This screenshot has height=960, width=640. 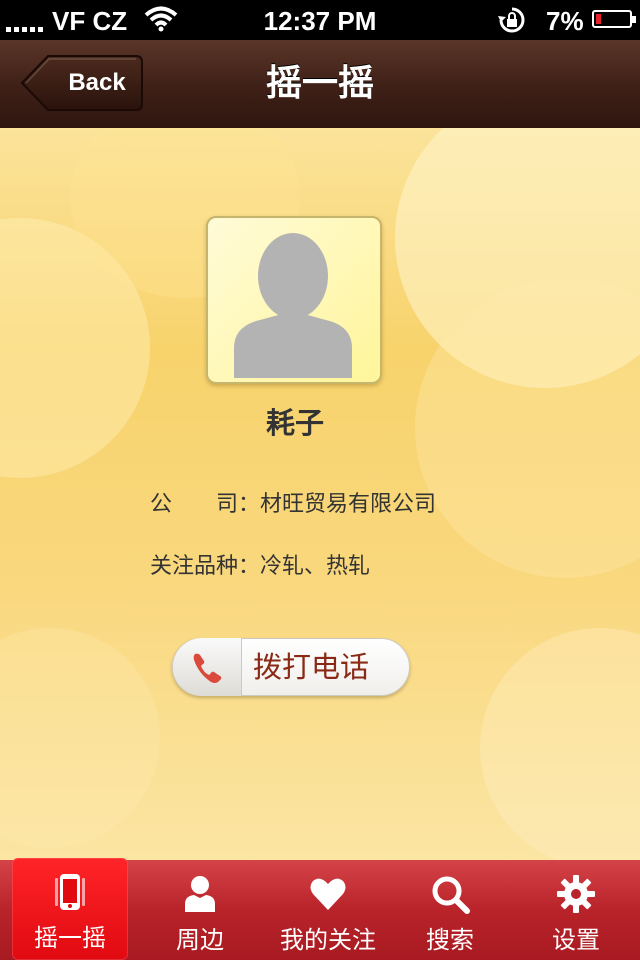 I want to click on signal-strength-icon, so click(x=28, y=23).